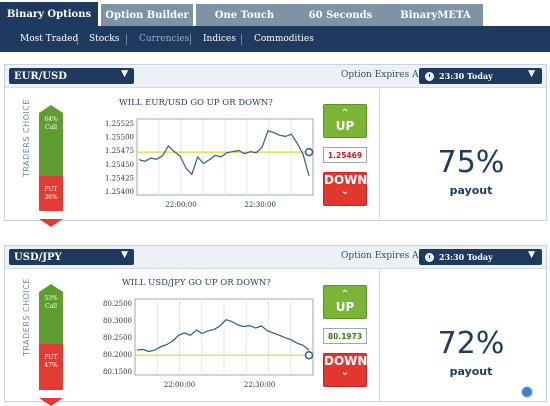  Describe the element at coordinates (51, 318) in the screenshot. I see `call-bar: 53% Call` at that location.